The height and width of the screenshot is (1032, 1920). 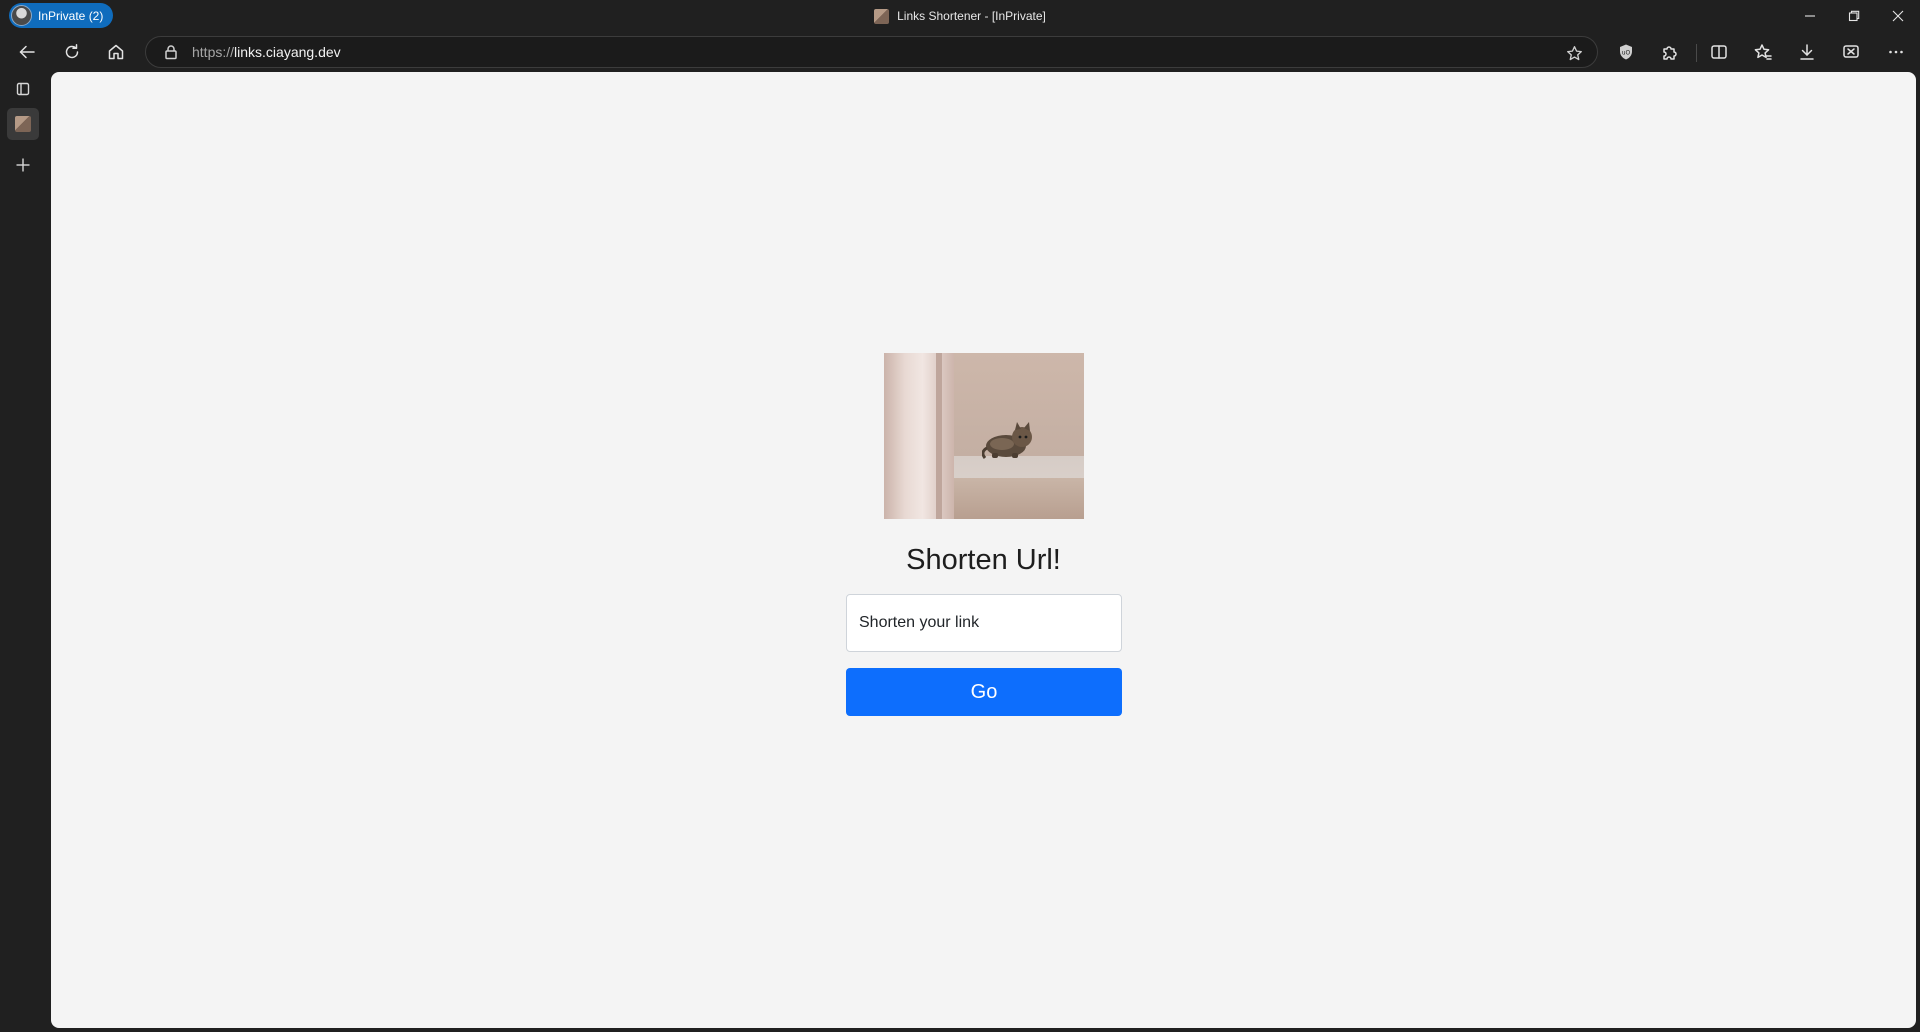 I want to click on new-tab-button, so click(x=23, y=165).